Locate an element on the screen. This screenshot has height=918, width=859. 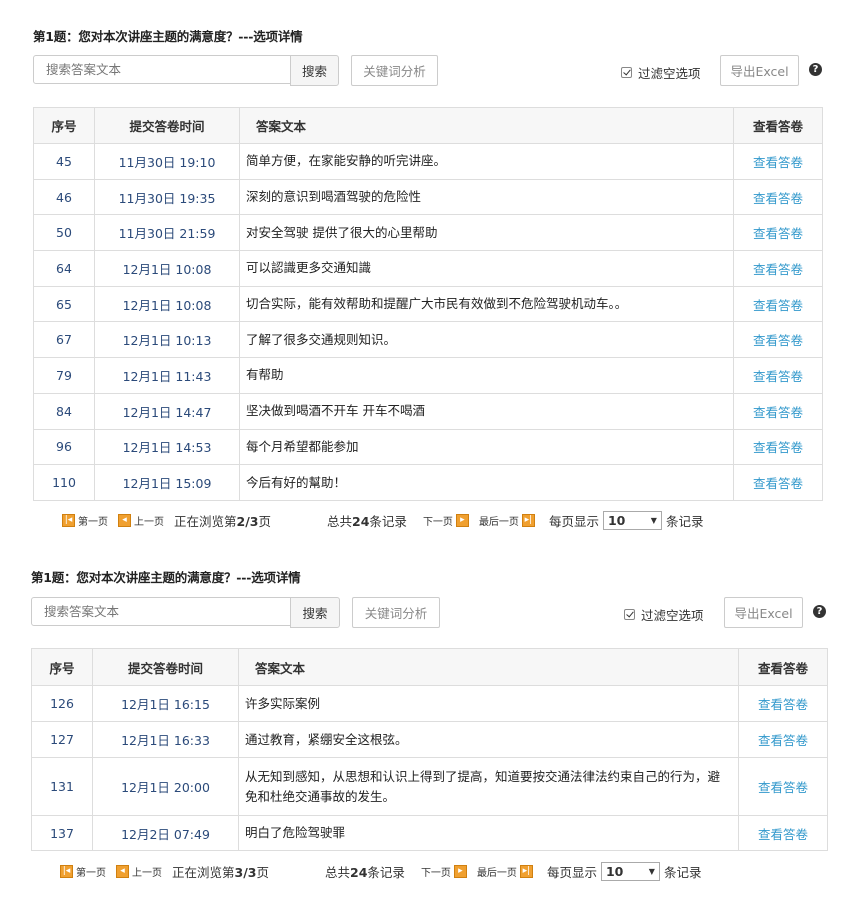
table-row: 126 12月1日 16:15 许多实际案例 查看答卷 is located at coordinates (429, 703).